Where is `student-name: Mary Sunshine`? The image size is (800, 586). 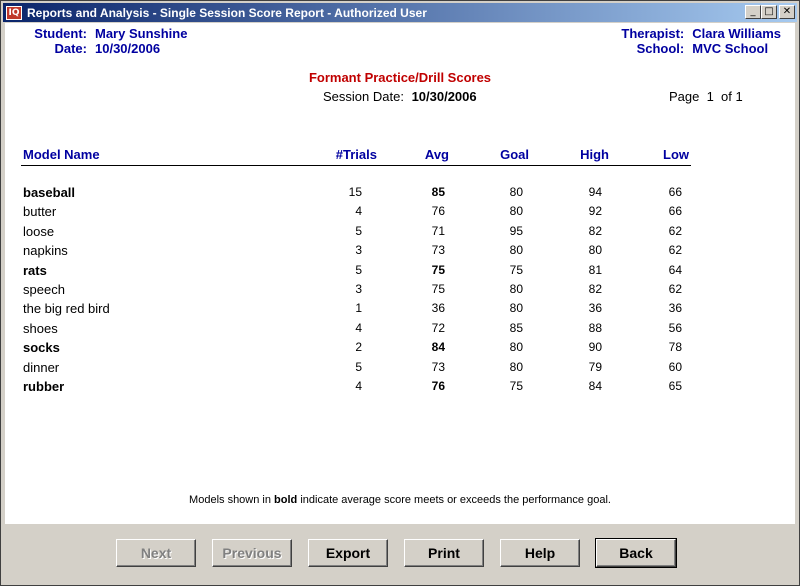
student-name: Mary Sunshine is located at coordinates (141, 33).